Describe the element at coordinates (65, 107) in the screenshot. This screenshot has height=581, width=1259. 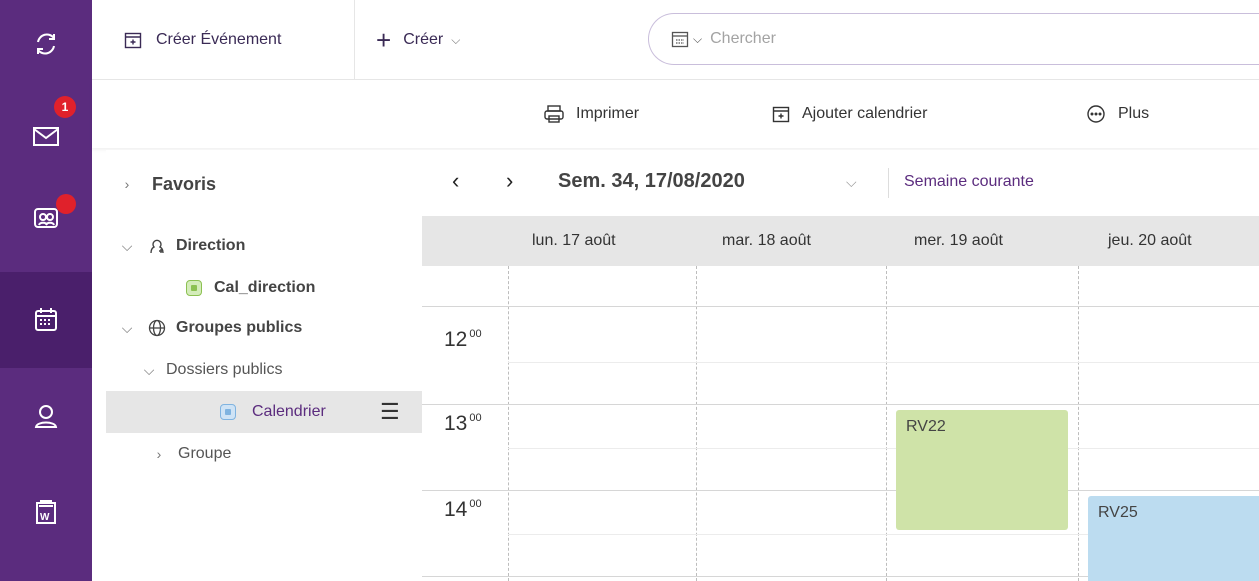
I see `mail-badge: 1` at that location.